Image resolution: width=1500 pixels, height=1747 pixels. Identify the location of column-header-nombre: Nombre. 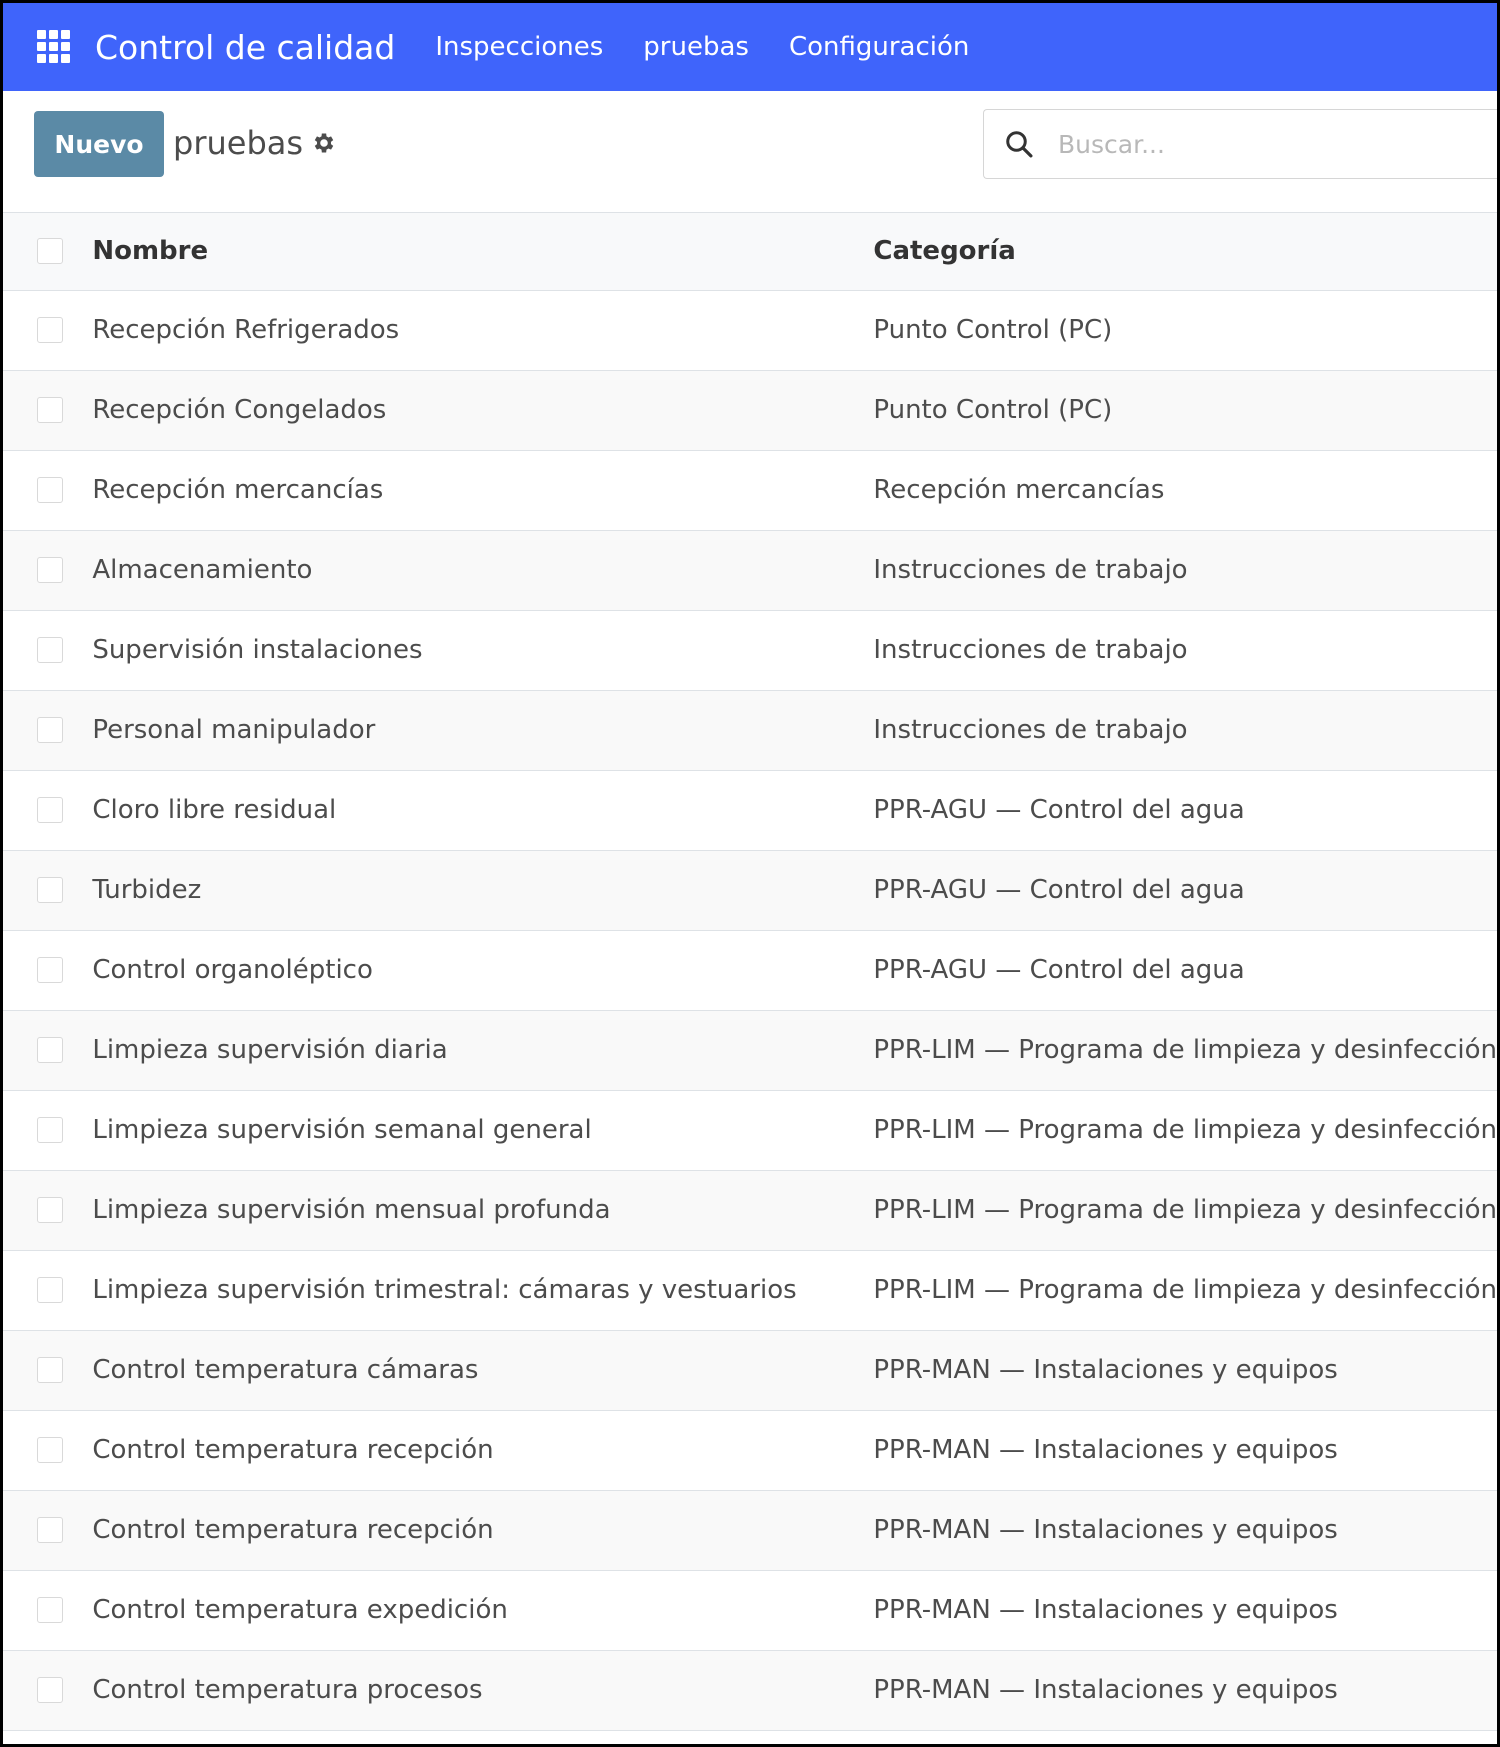
(482, 251).